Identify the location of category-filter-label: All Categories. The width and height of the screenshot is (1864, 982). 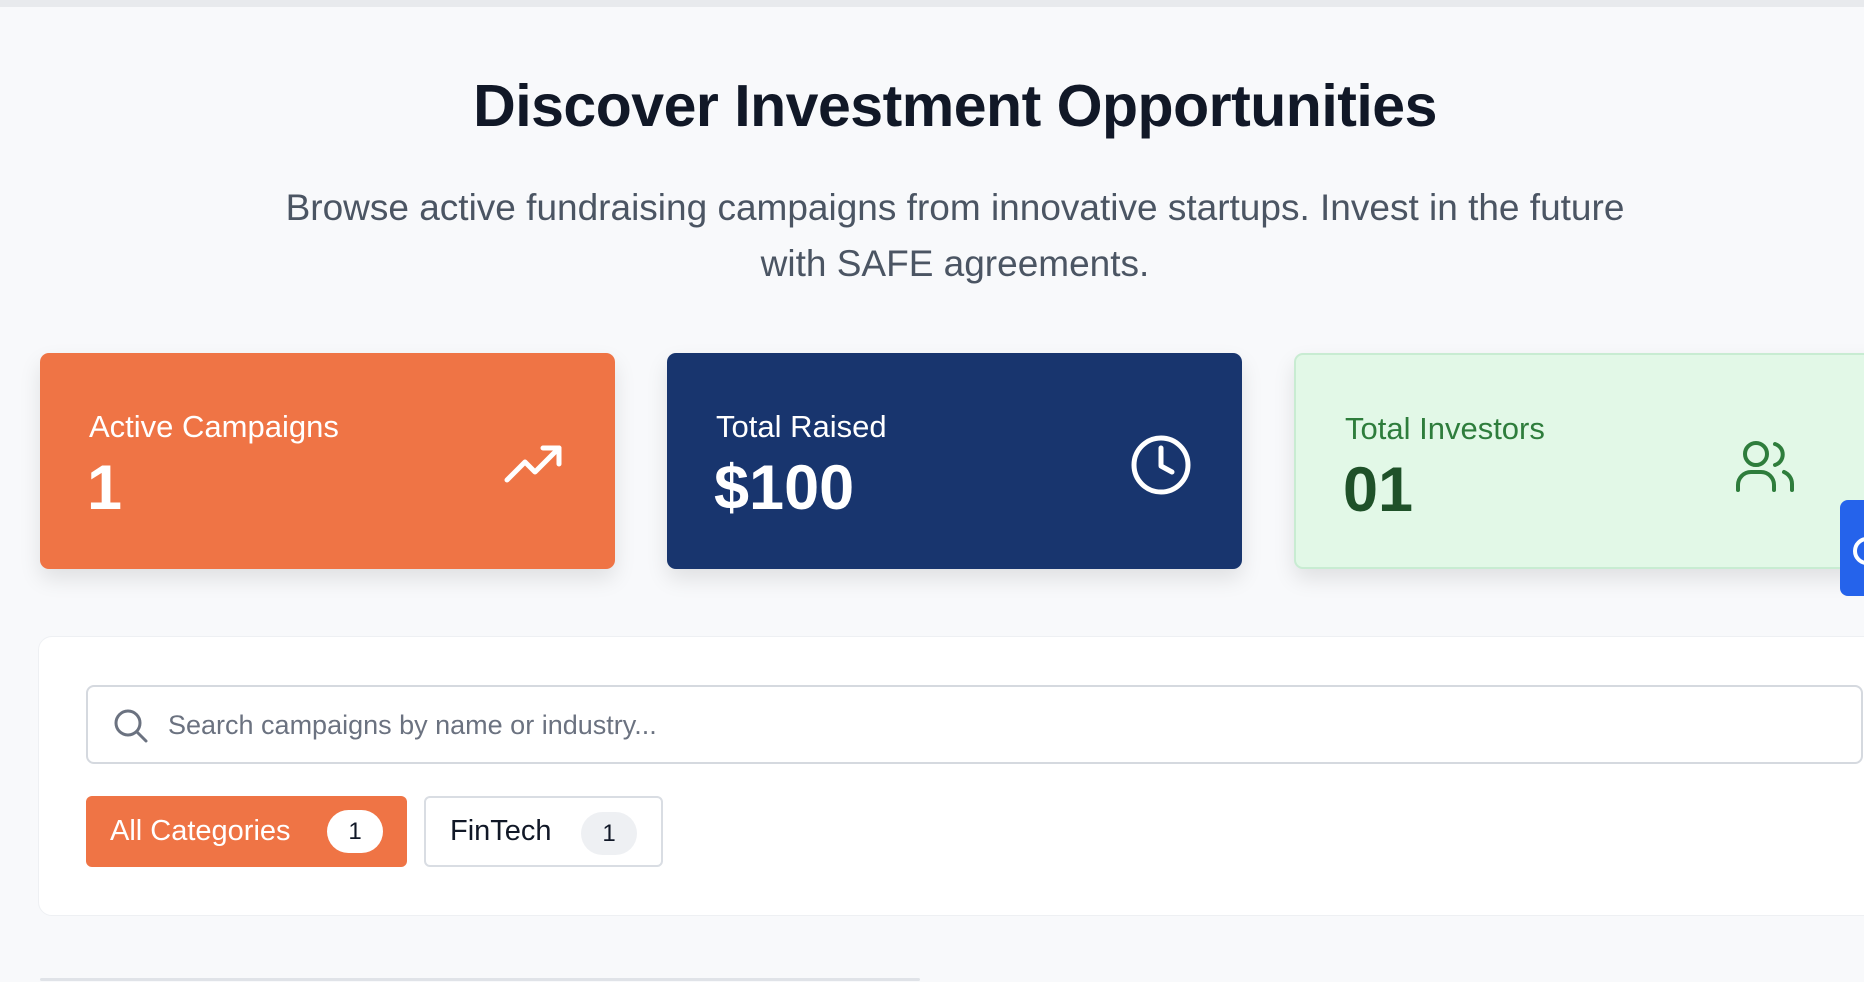
(200, 831).